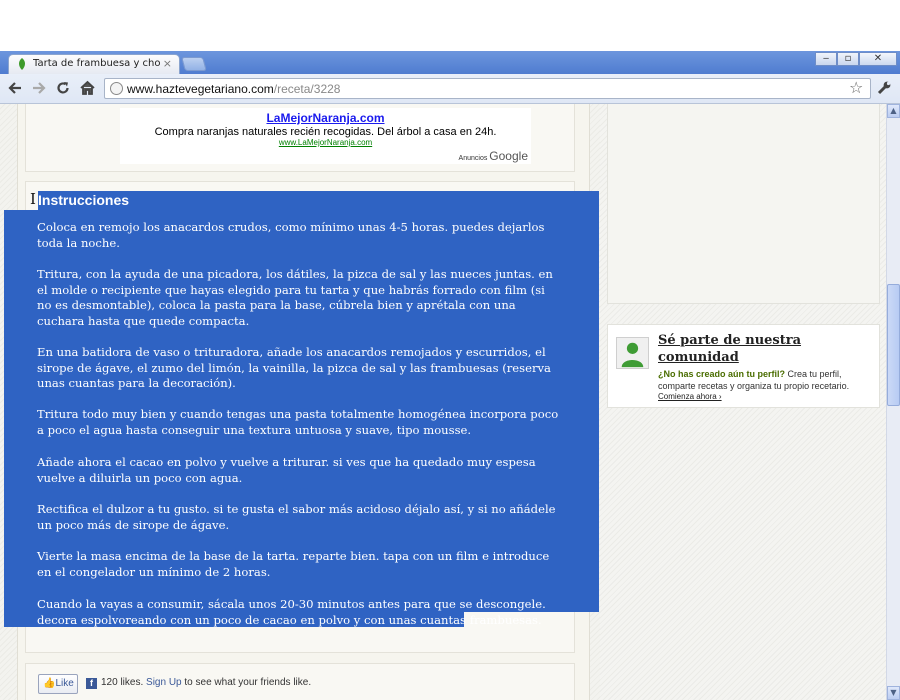  Describe the element at coordinates (91, 683) in the screenshot. I see `facebook-icon: f` at that location.